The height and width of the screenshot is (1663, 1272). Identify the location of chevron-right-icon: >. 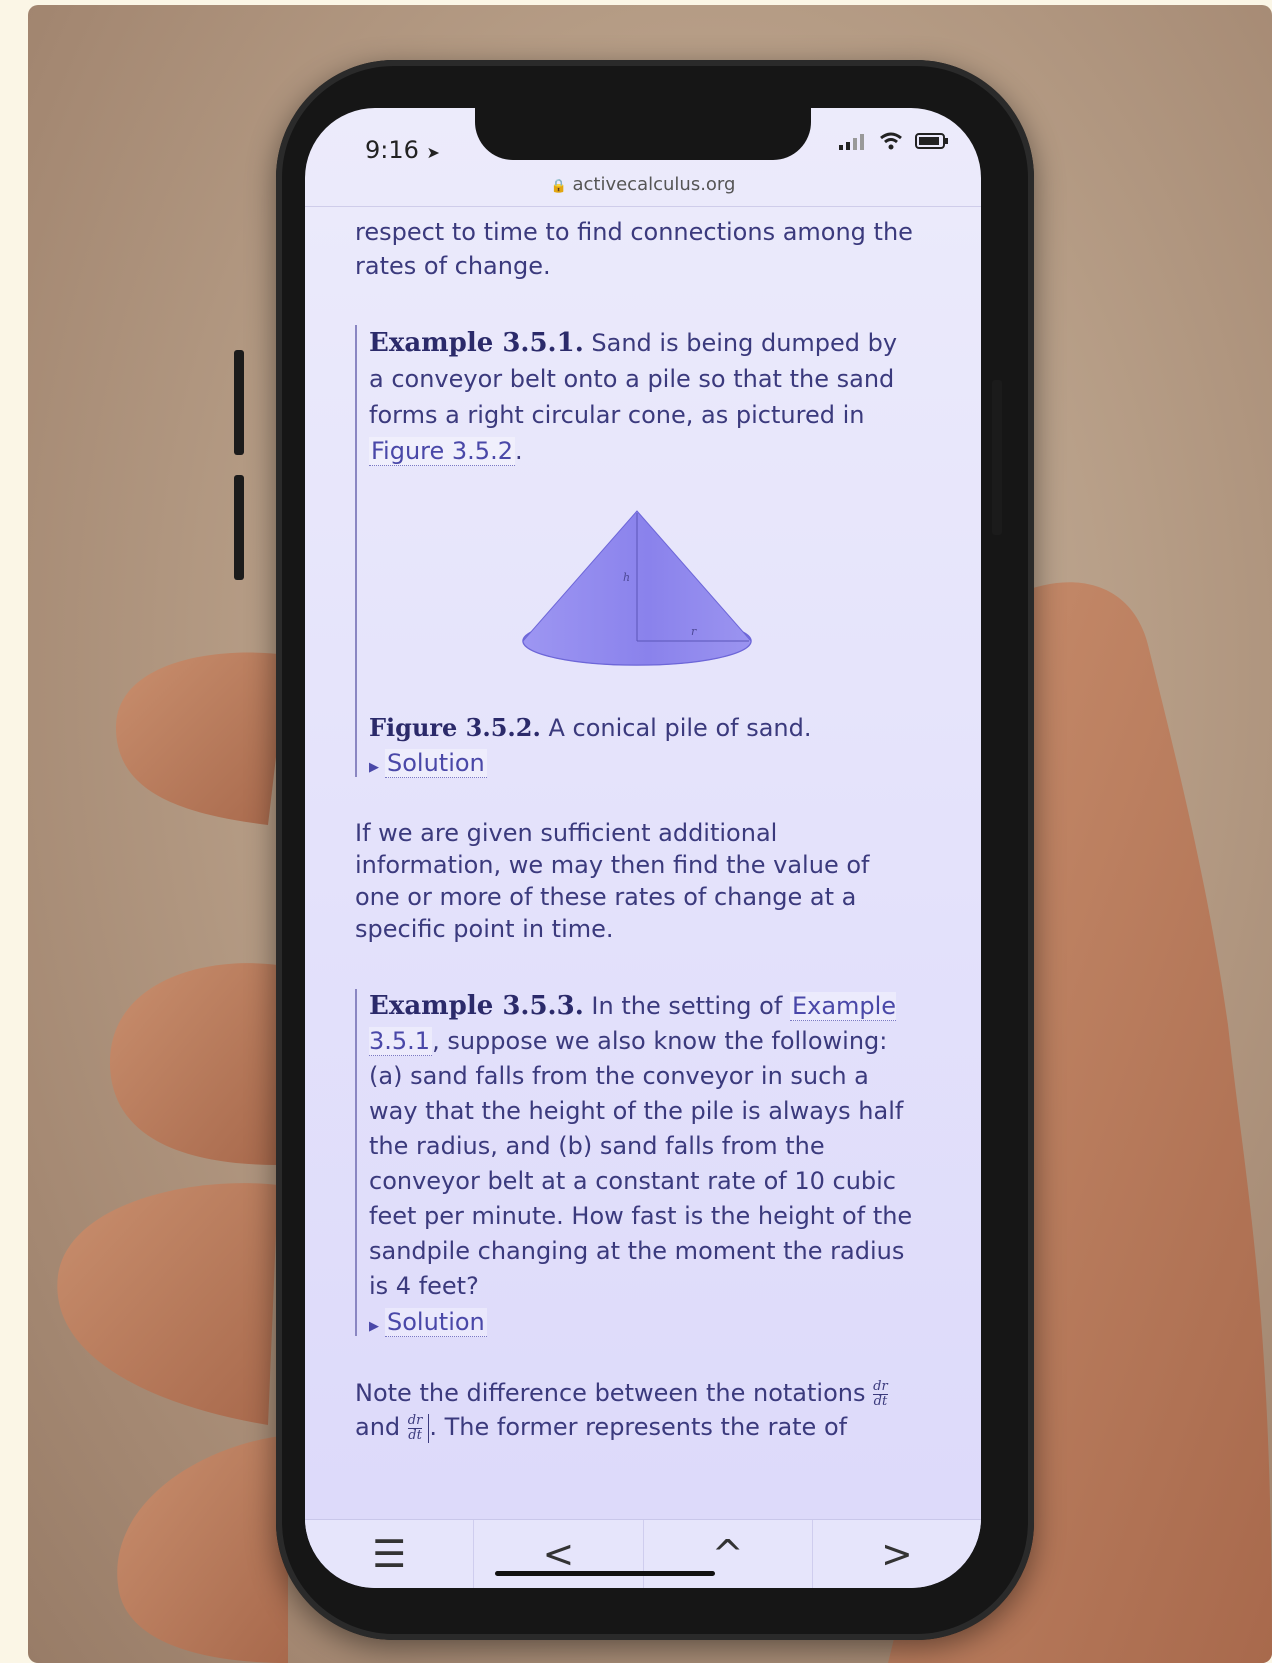
(896, 1554).